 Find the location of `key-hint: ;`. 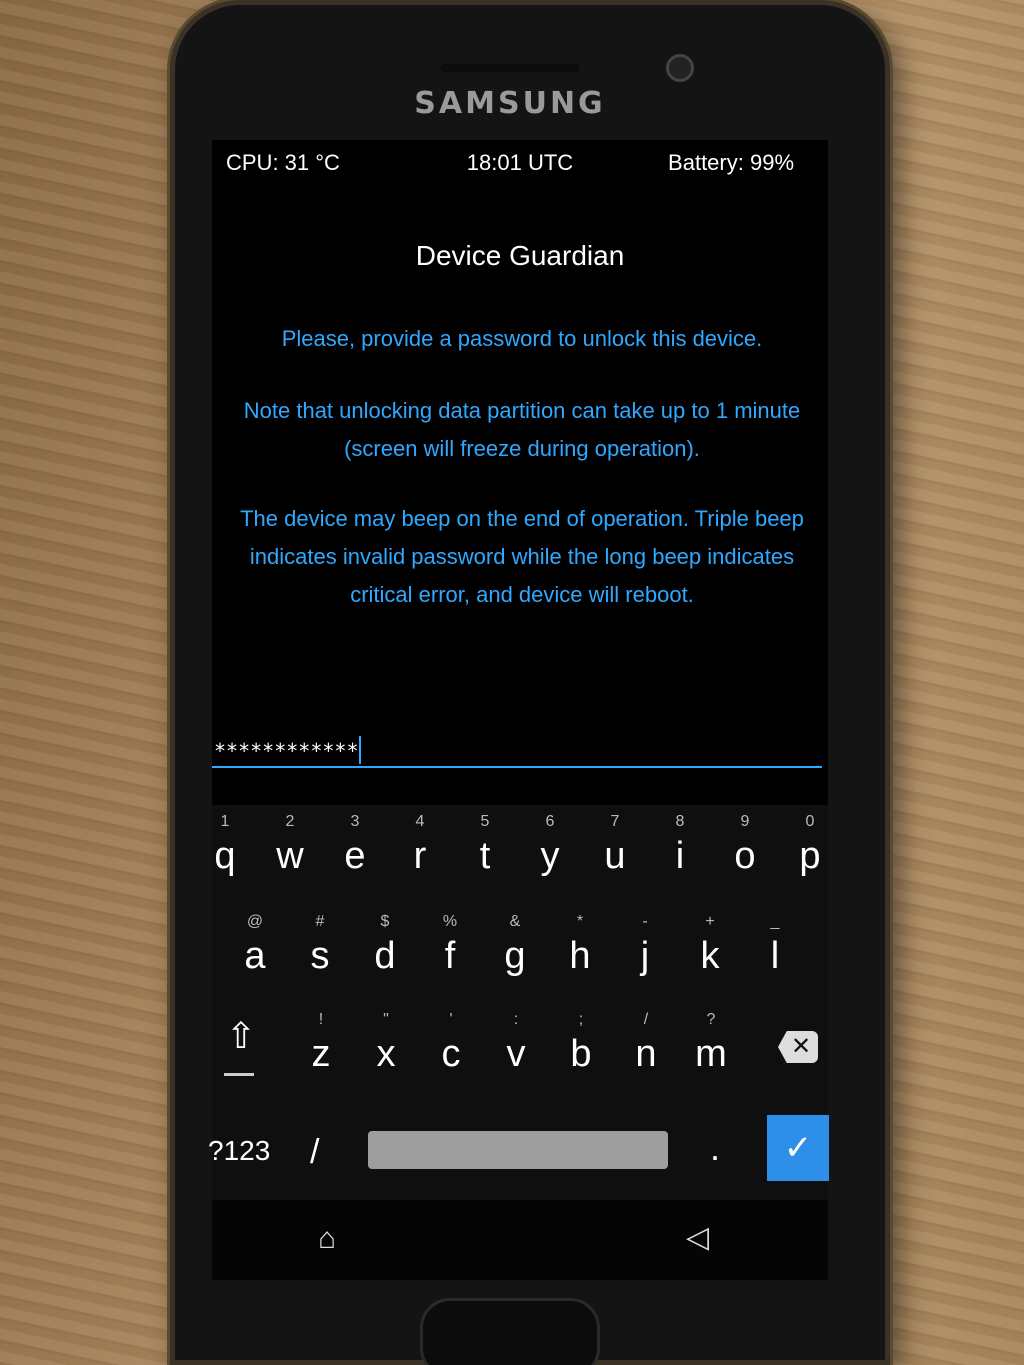

key-hint: ; is located at coordinates (581, 1019).